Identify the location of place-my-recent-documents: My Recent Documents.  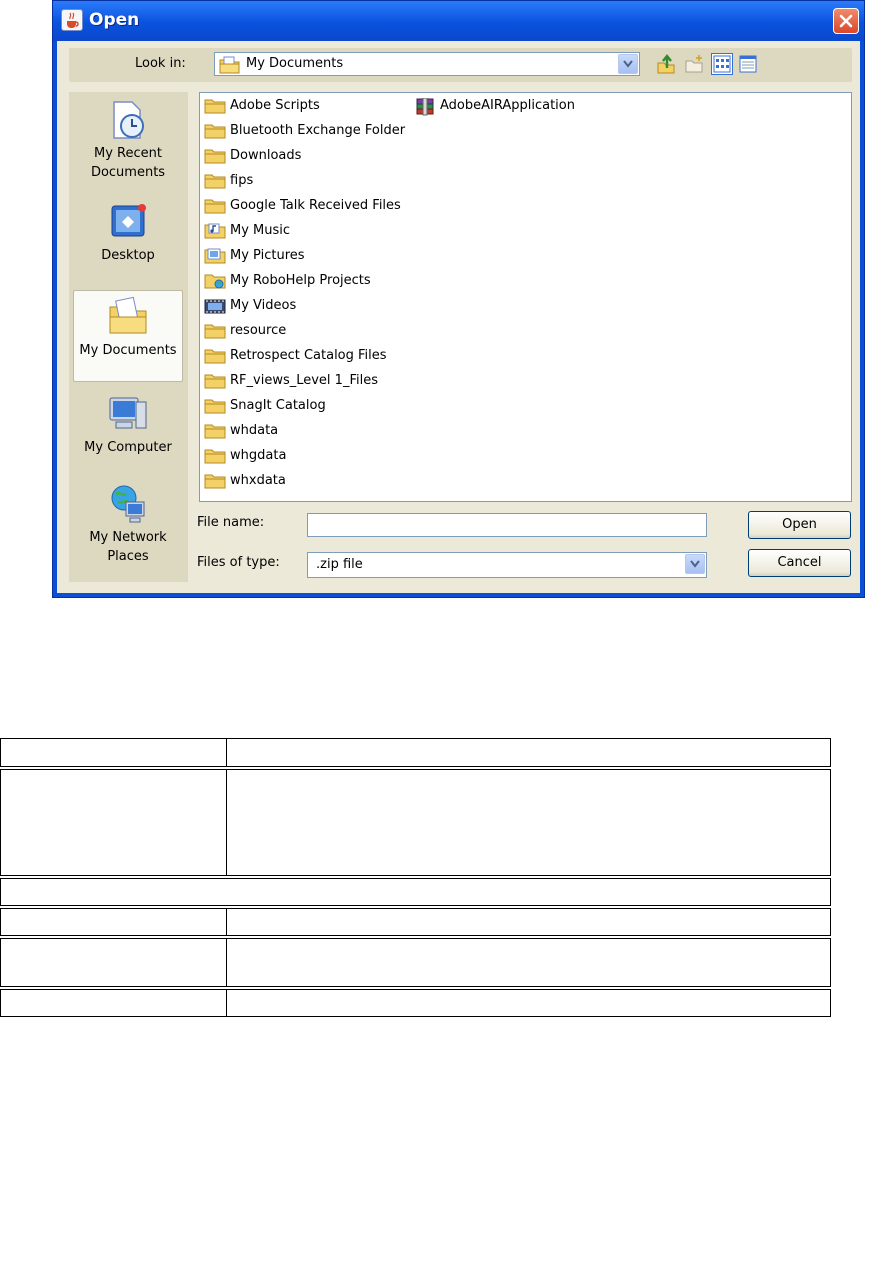
(128, 143).